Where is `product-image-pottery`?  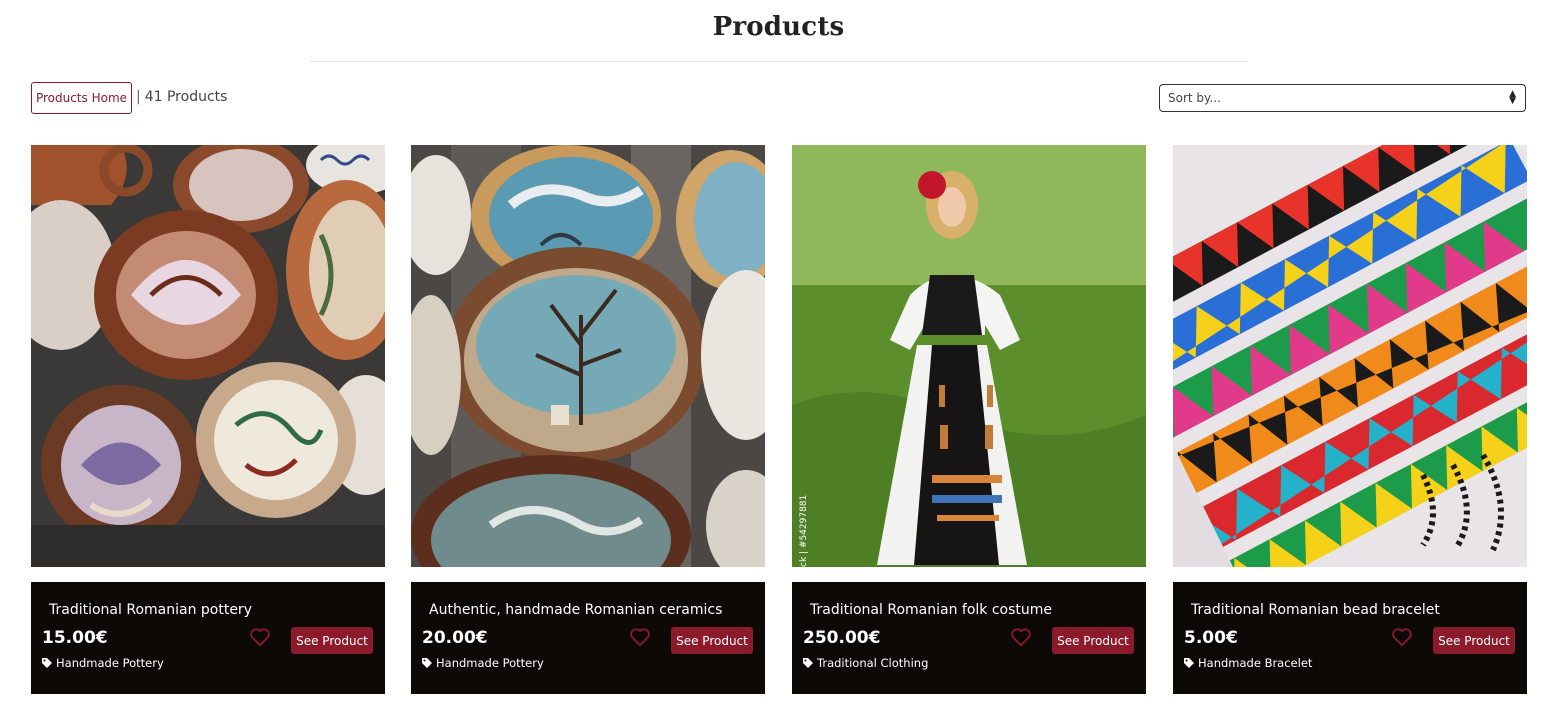 product-image-pottery is located at coordinates (208, 356).